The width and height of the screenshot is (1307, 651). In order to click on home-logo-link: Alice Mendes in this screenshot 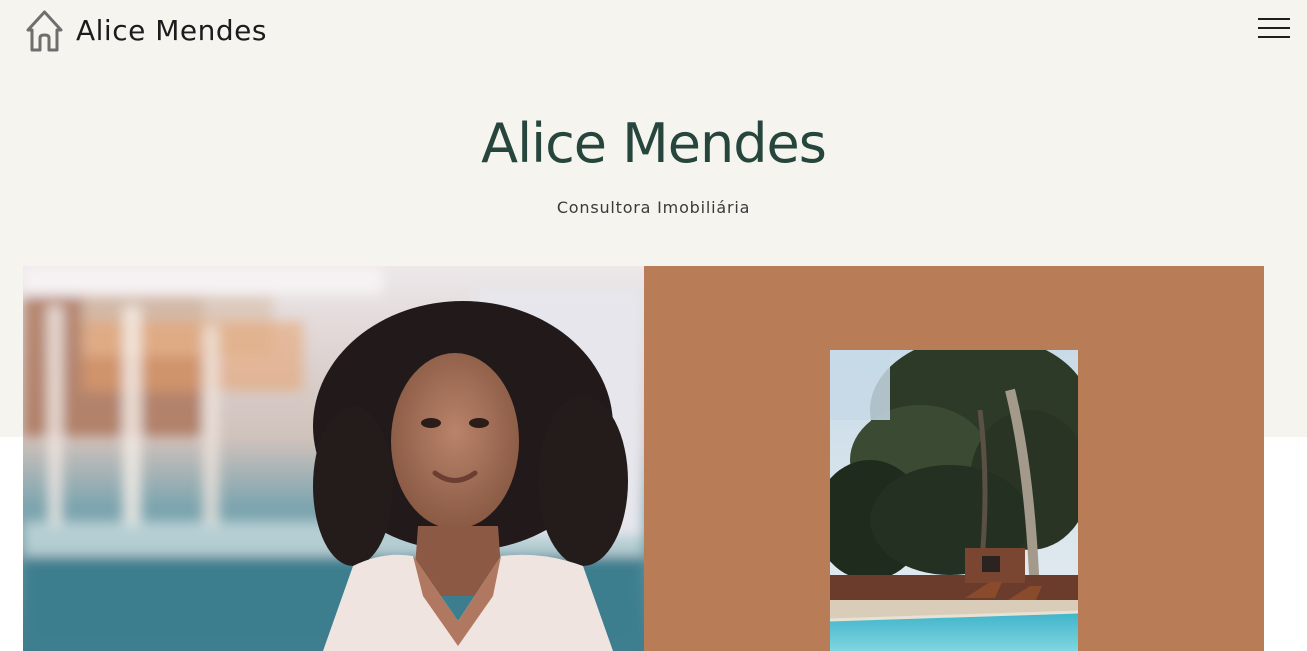, I will do `click(145, 31)`.